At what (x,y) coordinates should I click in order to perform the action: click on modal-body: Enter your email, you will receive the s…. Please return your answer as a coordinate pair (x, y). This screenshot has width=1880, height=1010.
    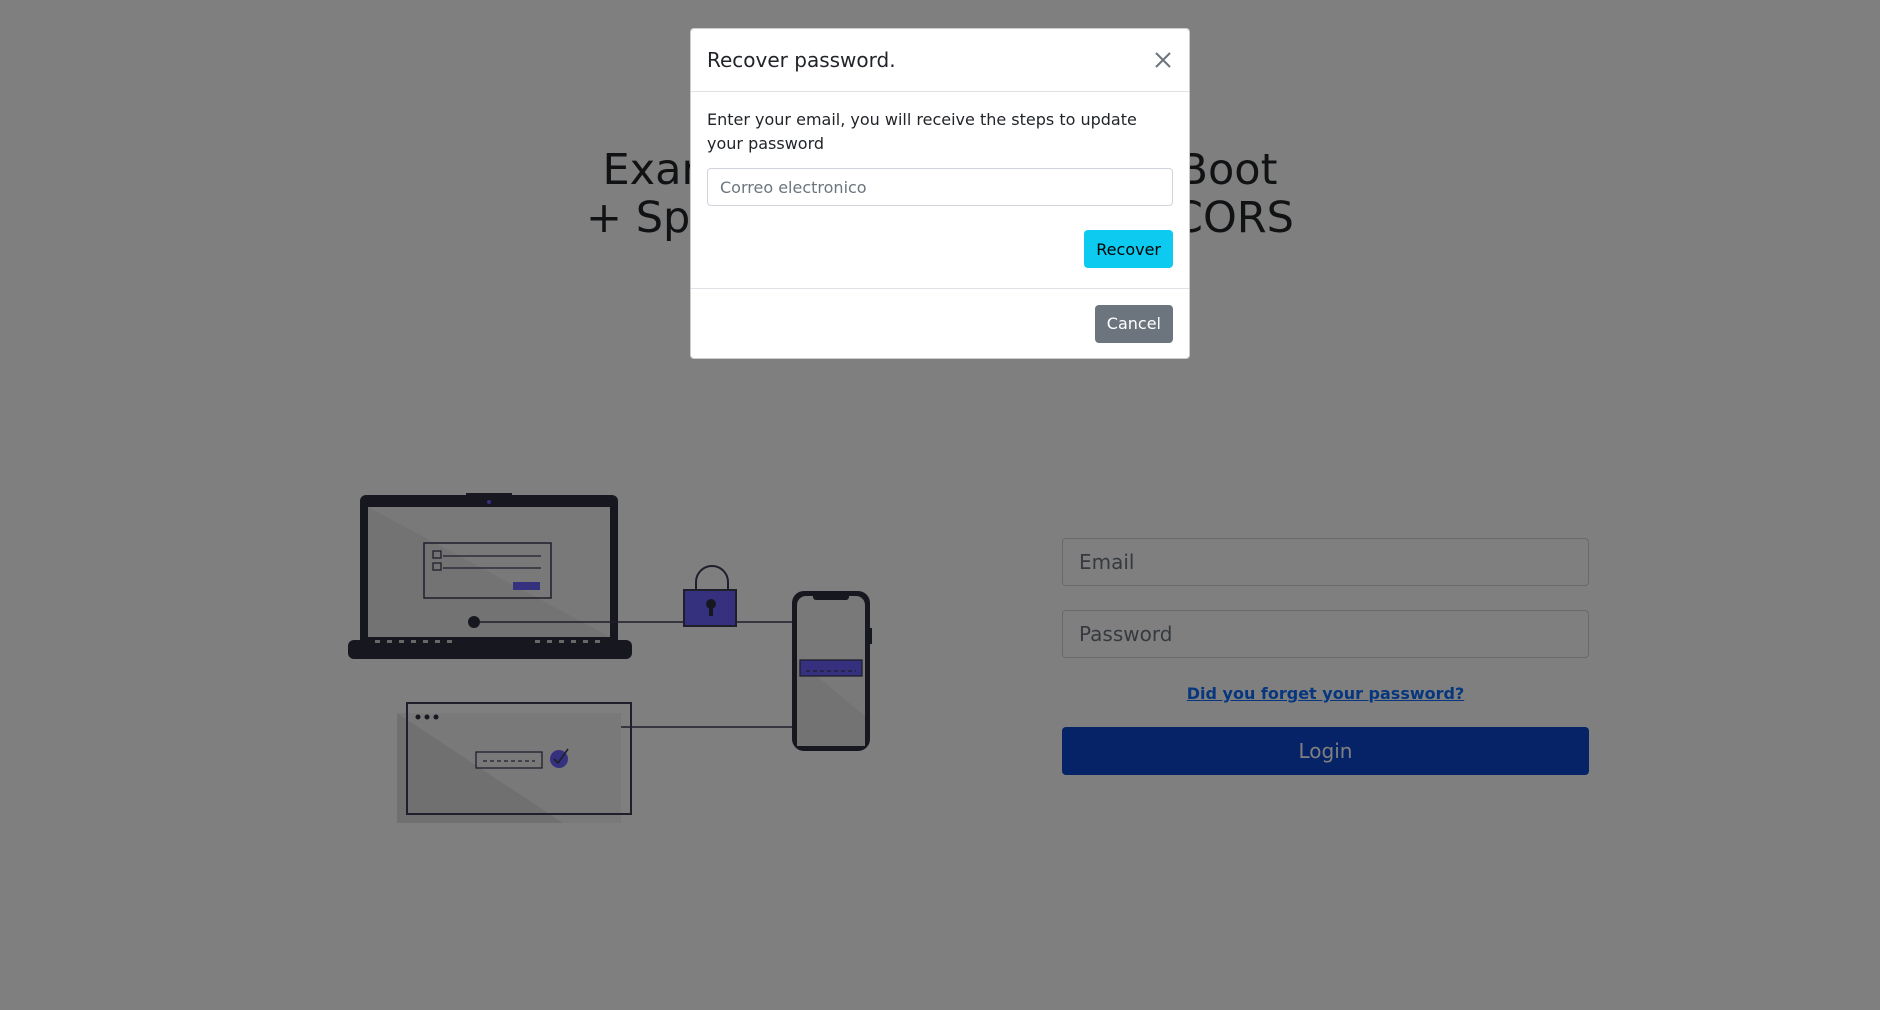
    Looking at the image, I should click on (940, 180).